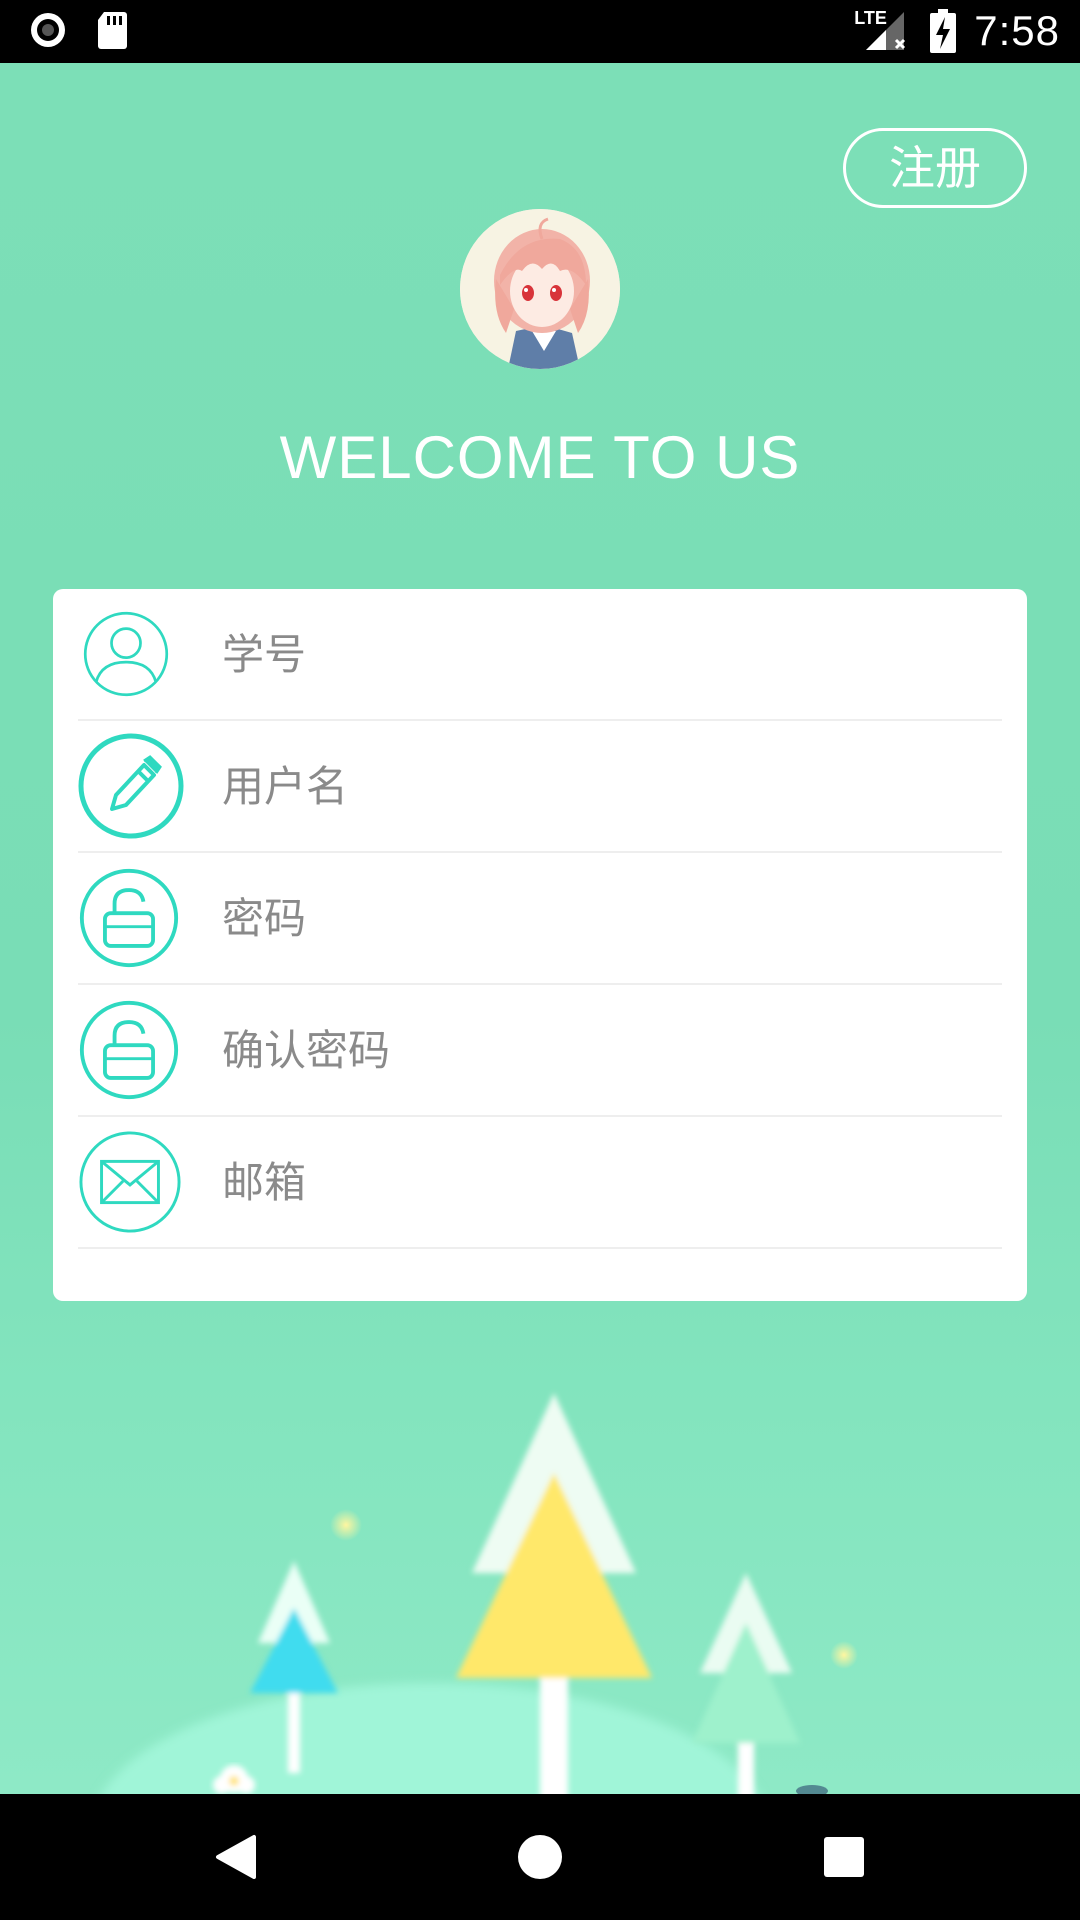  I want to click on home-icon, so click(540, 1857).